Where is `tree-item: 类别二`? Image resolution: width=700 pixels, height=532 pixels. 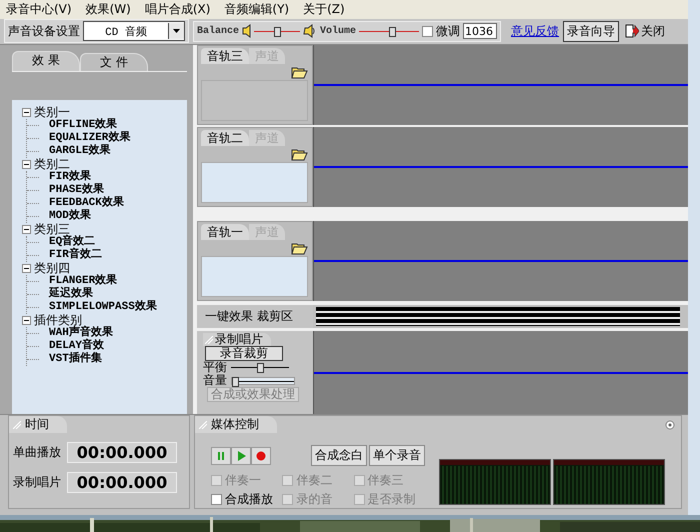
tree-item: 类别二 is located at coordinates (52, 164).